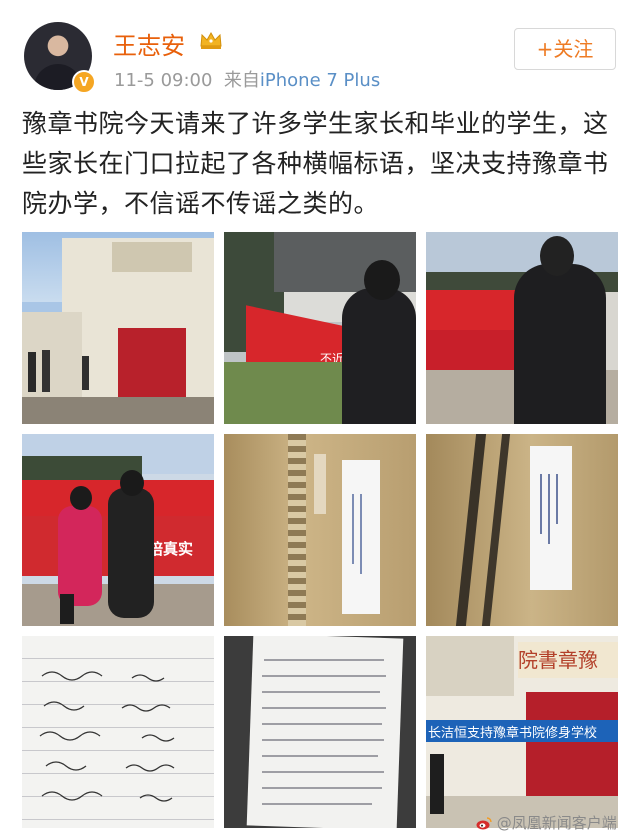  I want to click on verified-badge: V, so click(84, 82).